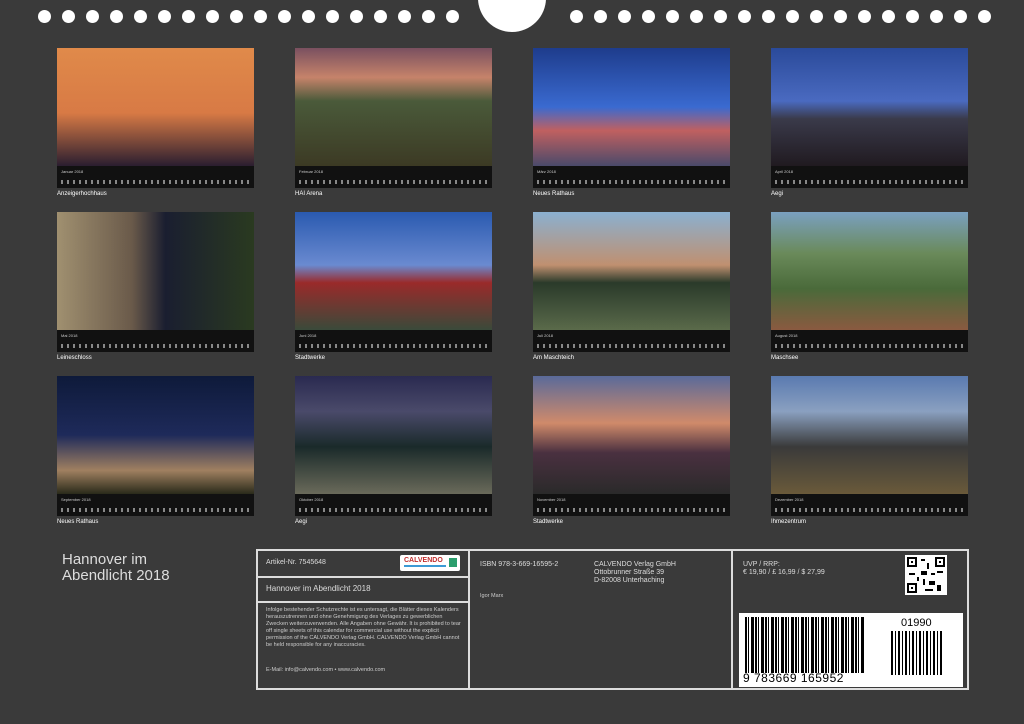 The image size is (1024, 724). What do you see at coordinates (631, 341) in the screenshot?
I see `calendar-strip: Juli 2018` at bounding box center [631, 341].